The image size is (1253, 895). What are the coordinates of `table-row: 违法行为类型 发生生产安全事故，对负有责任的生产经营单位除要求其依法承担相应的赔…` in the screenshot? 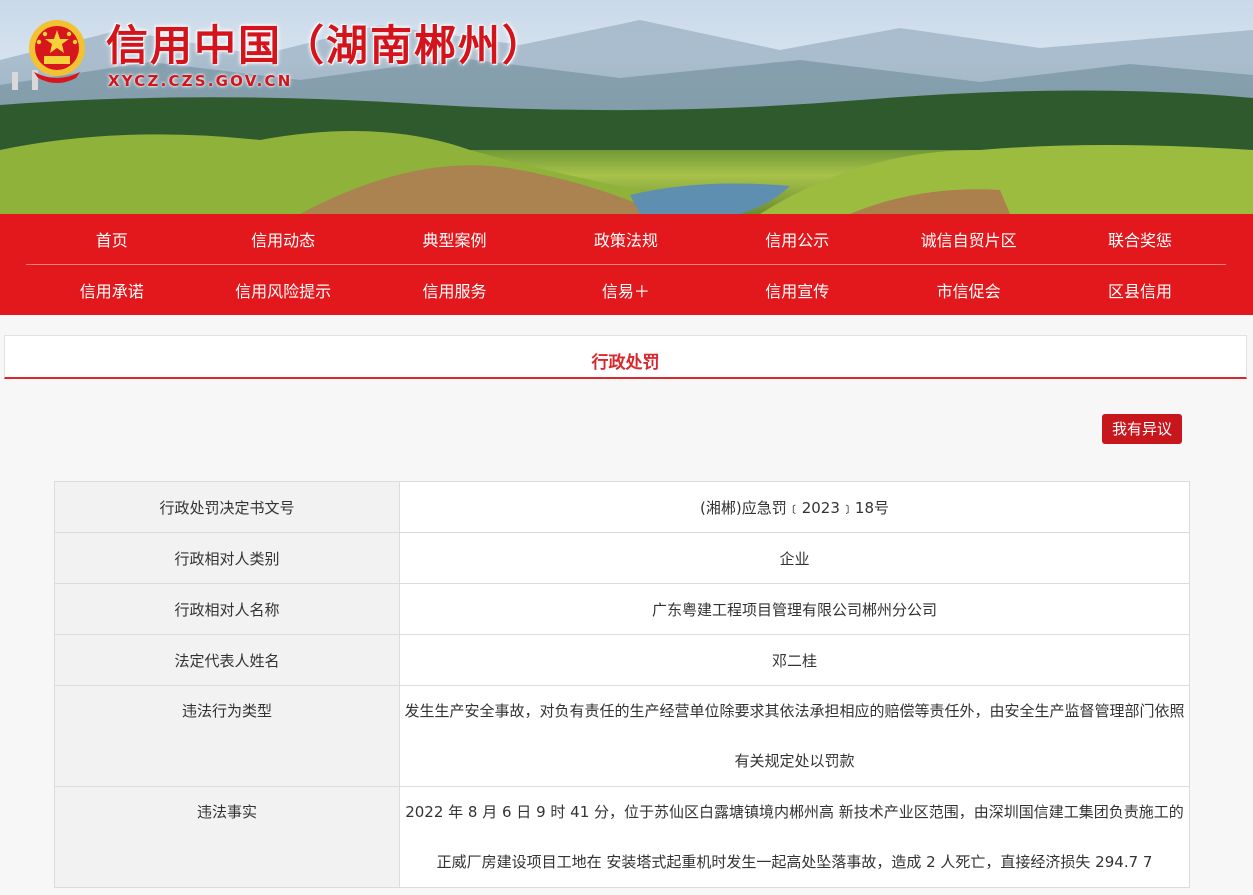 It's located at (622, 736).